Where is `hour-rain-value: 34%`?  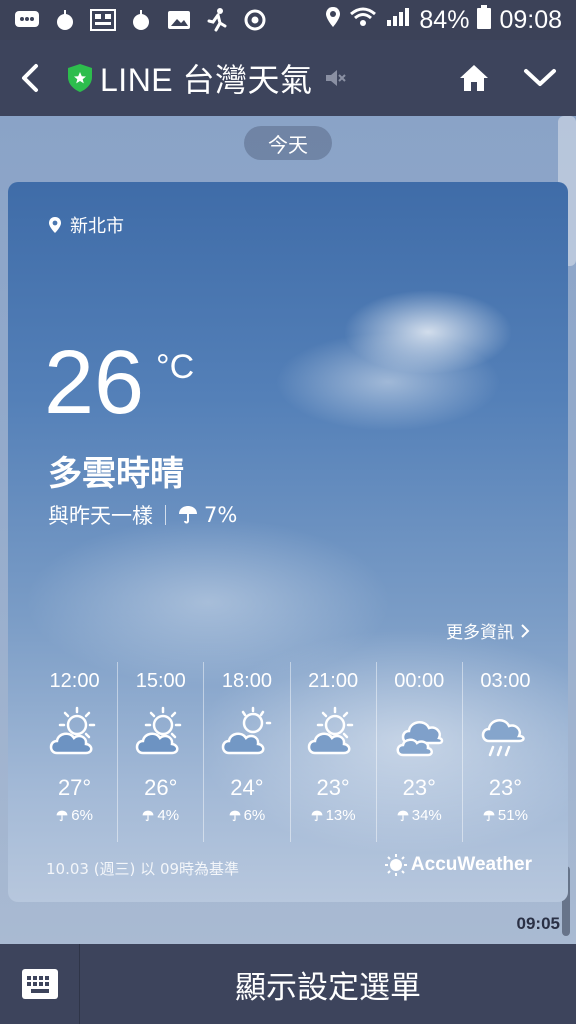
hour-rain-value: 34% is located at coordinates (426, 815).